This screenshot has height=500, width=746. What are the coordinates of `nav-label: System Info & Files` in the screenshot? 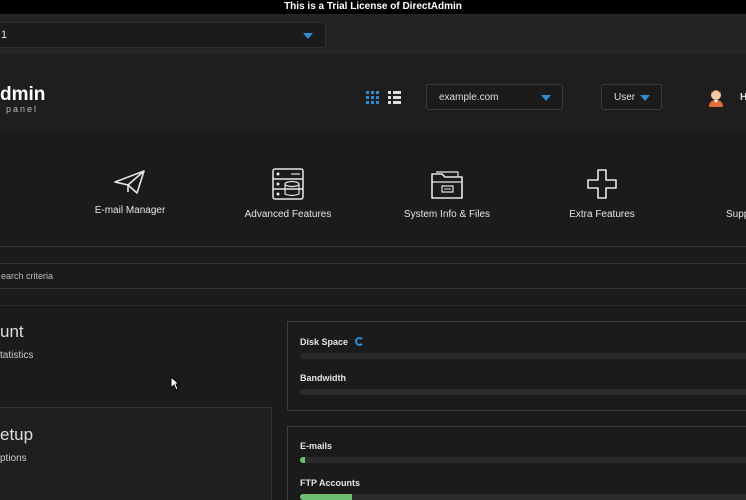 It's located at (447, 214).